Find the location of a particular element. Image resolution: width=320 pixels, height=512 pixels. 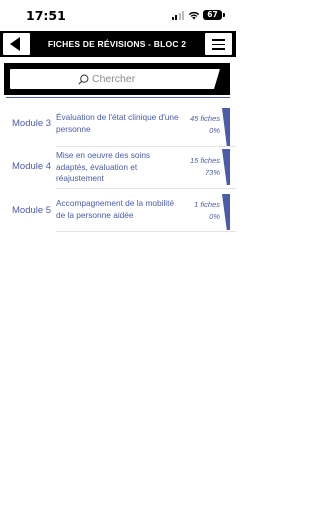

app-header: FICHES DE RÉVISIONS - BLOC 2 is located at coordinates (118, 44).